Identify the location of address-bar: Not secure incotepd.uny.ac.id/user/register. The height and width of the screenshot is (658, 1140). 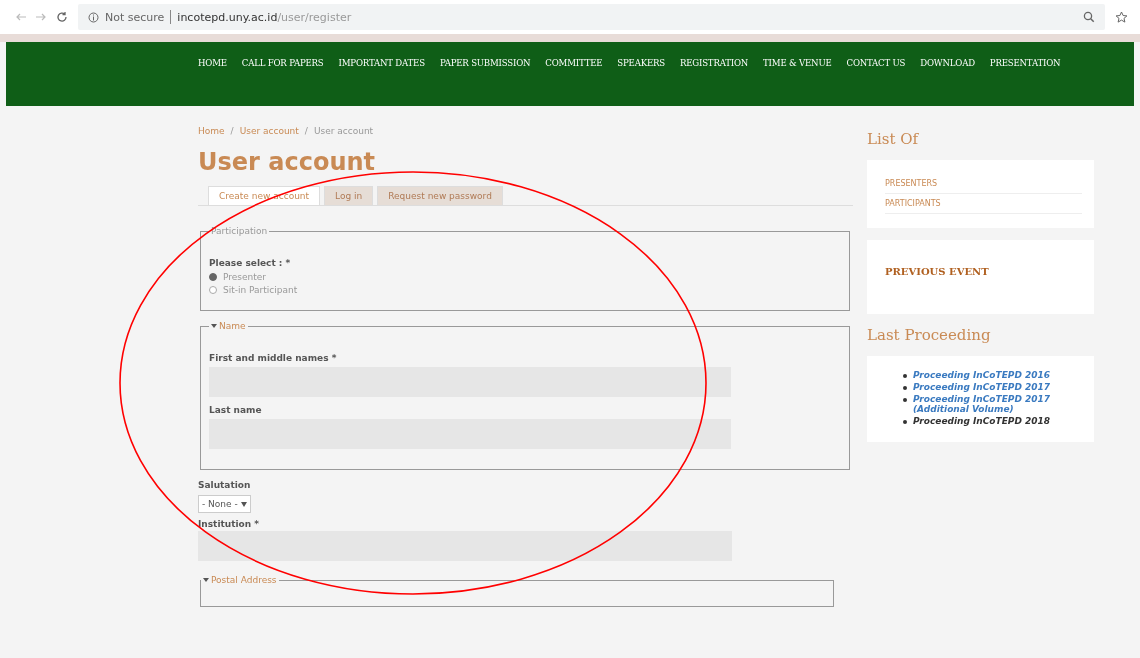
(591, 17).